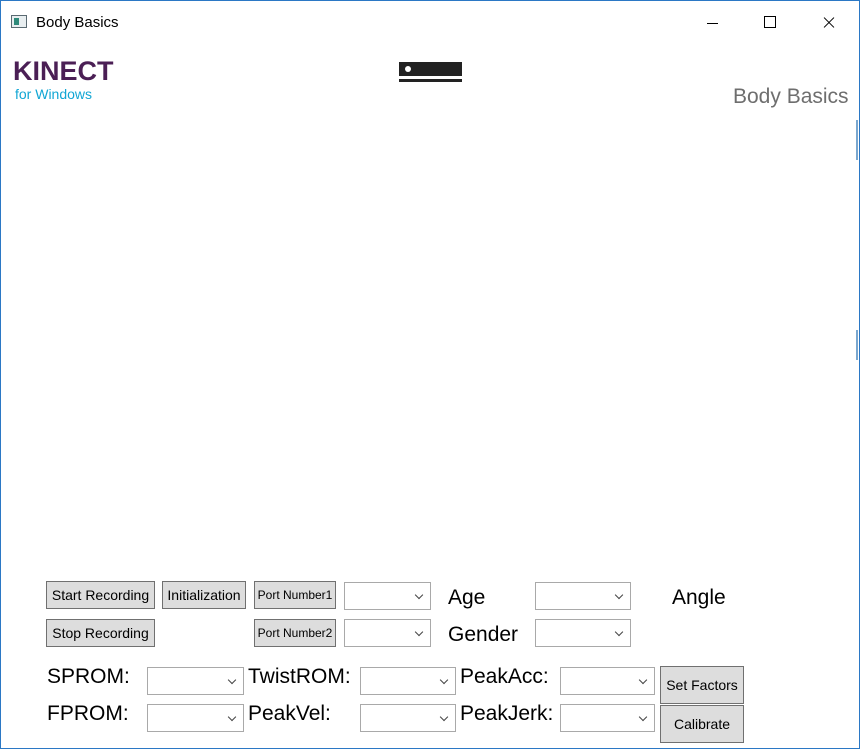 The image size is (860, 749). What do you see at coordinates (507, 713) in the screenshot?
I see `peakjerk-label: PeakJerk:` at bounding box center [507, 713].